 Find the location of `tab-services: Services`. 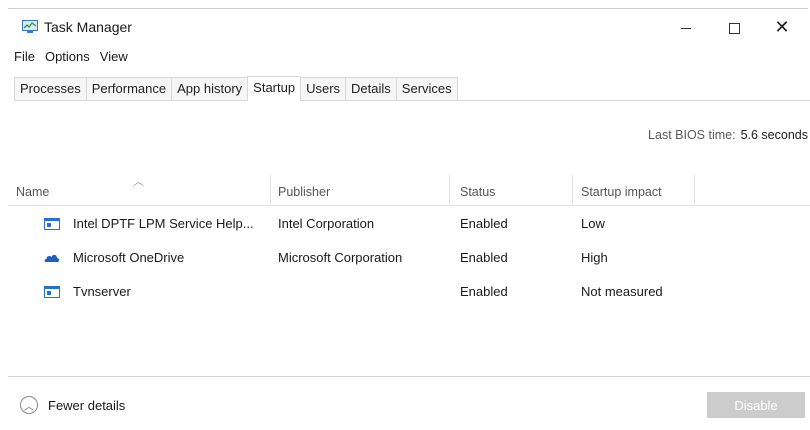

tab-services: Services is located at coordinates (426, 88).